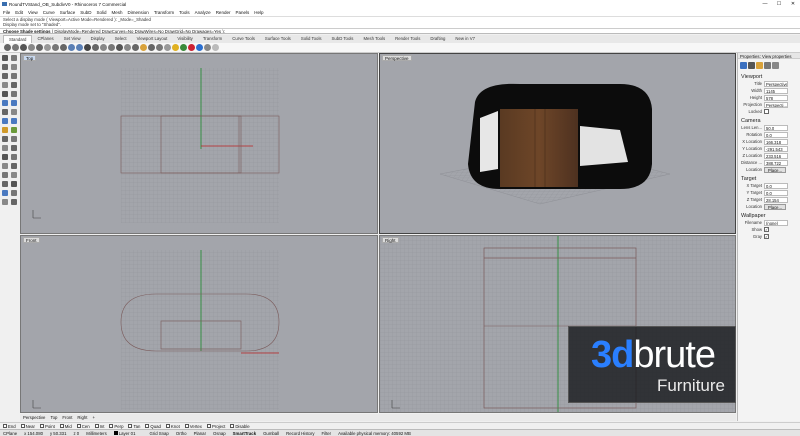  Describe the element at coordinates (5, 157) in the screenshot. I see `join-tool-icon` at that location.